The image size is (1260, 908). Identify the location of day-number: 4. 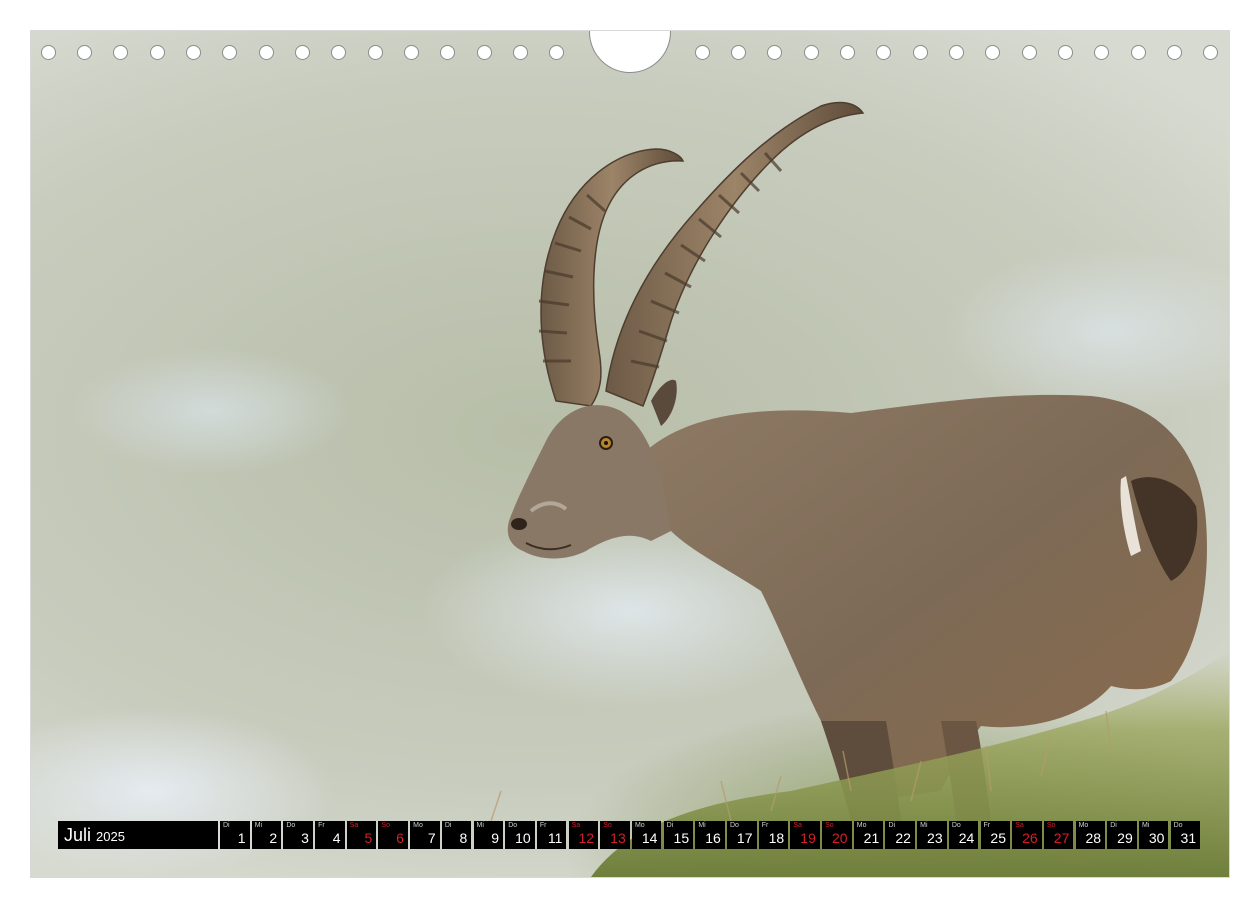
(336, 838).